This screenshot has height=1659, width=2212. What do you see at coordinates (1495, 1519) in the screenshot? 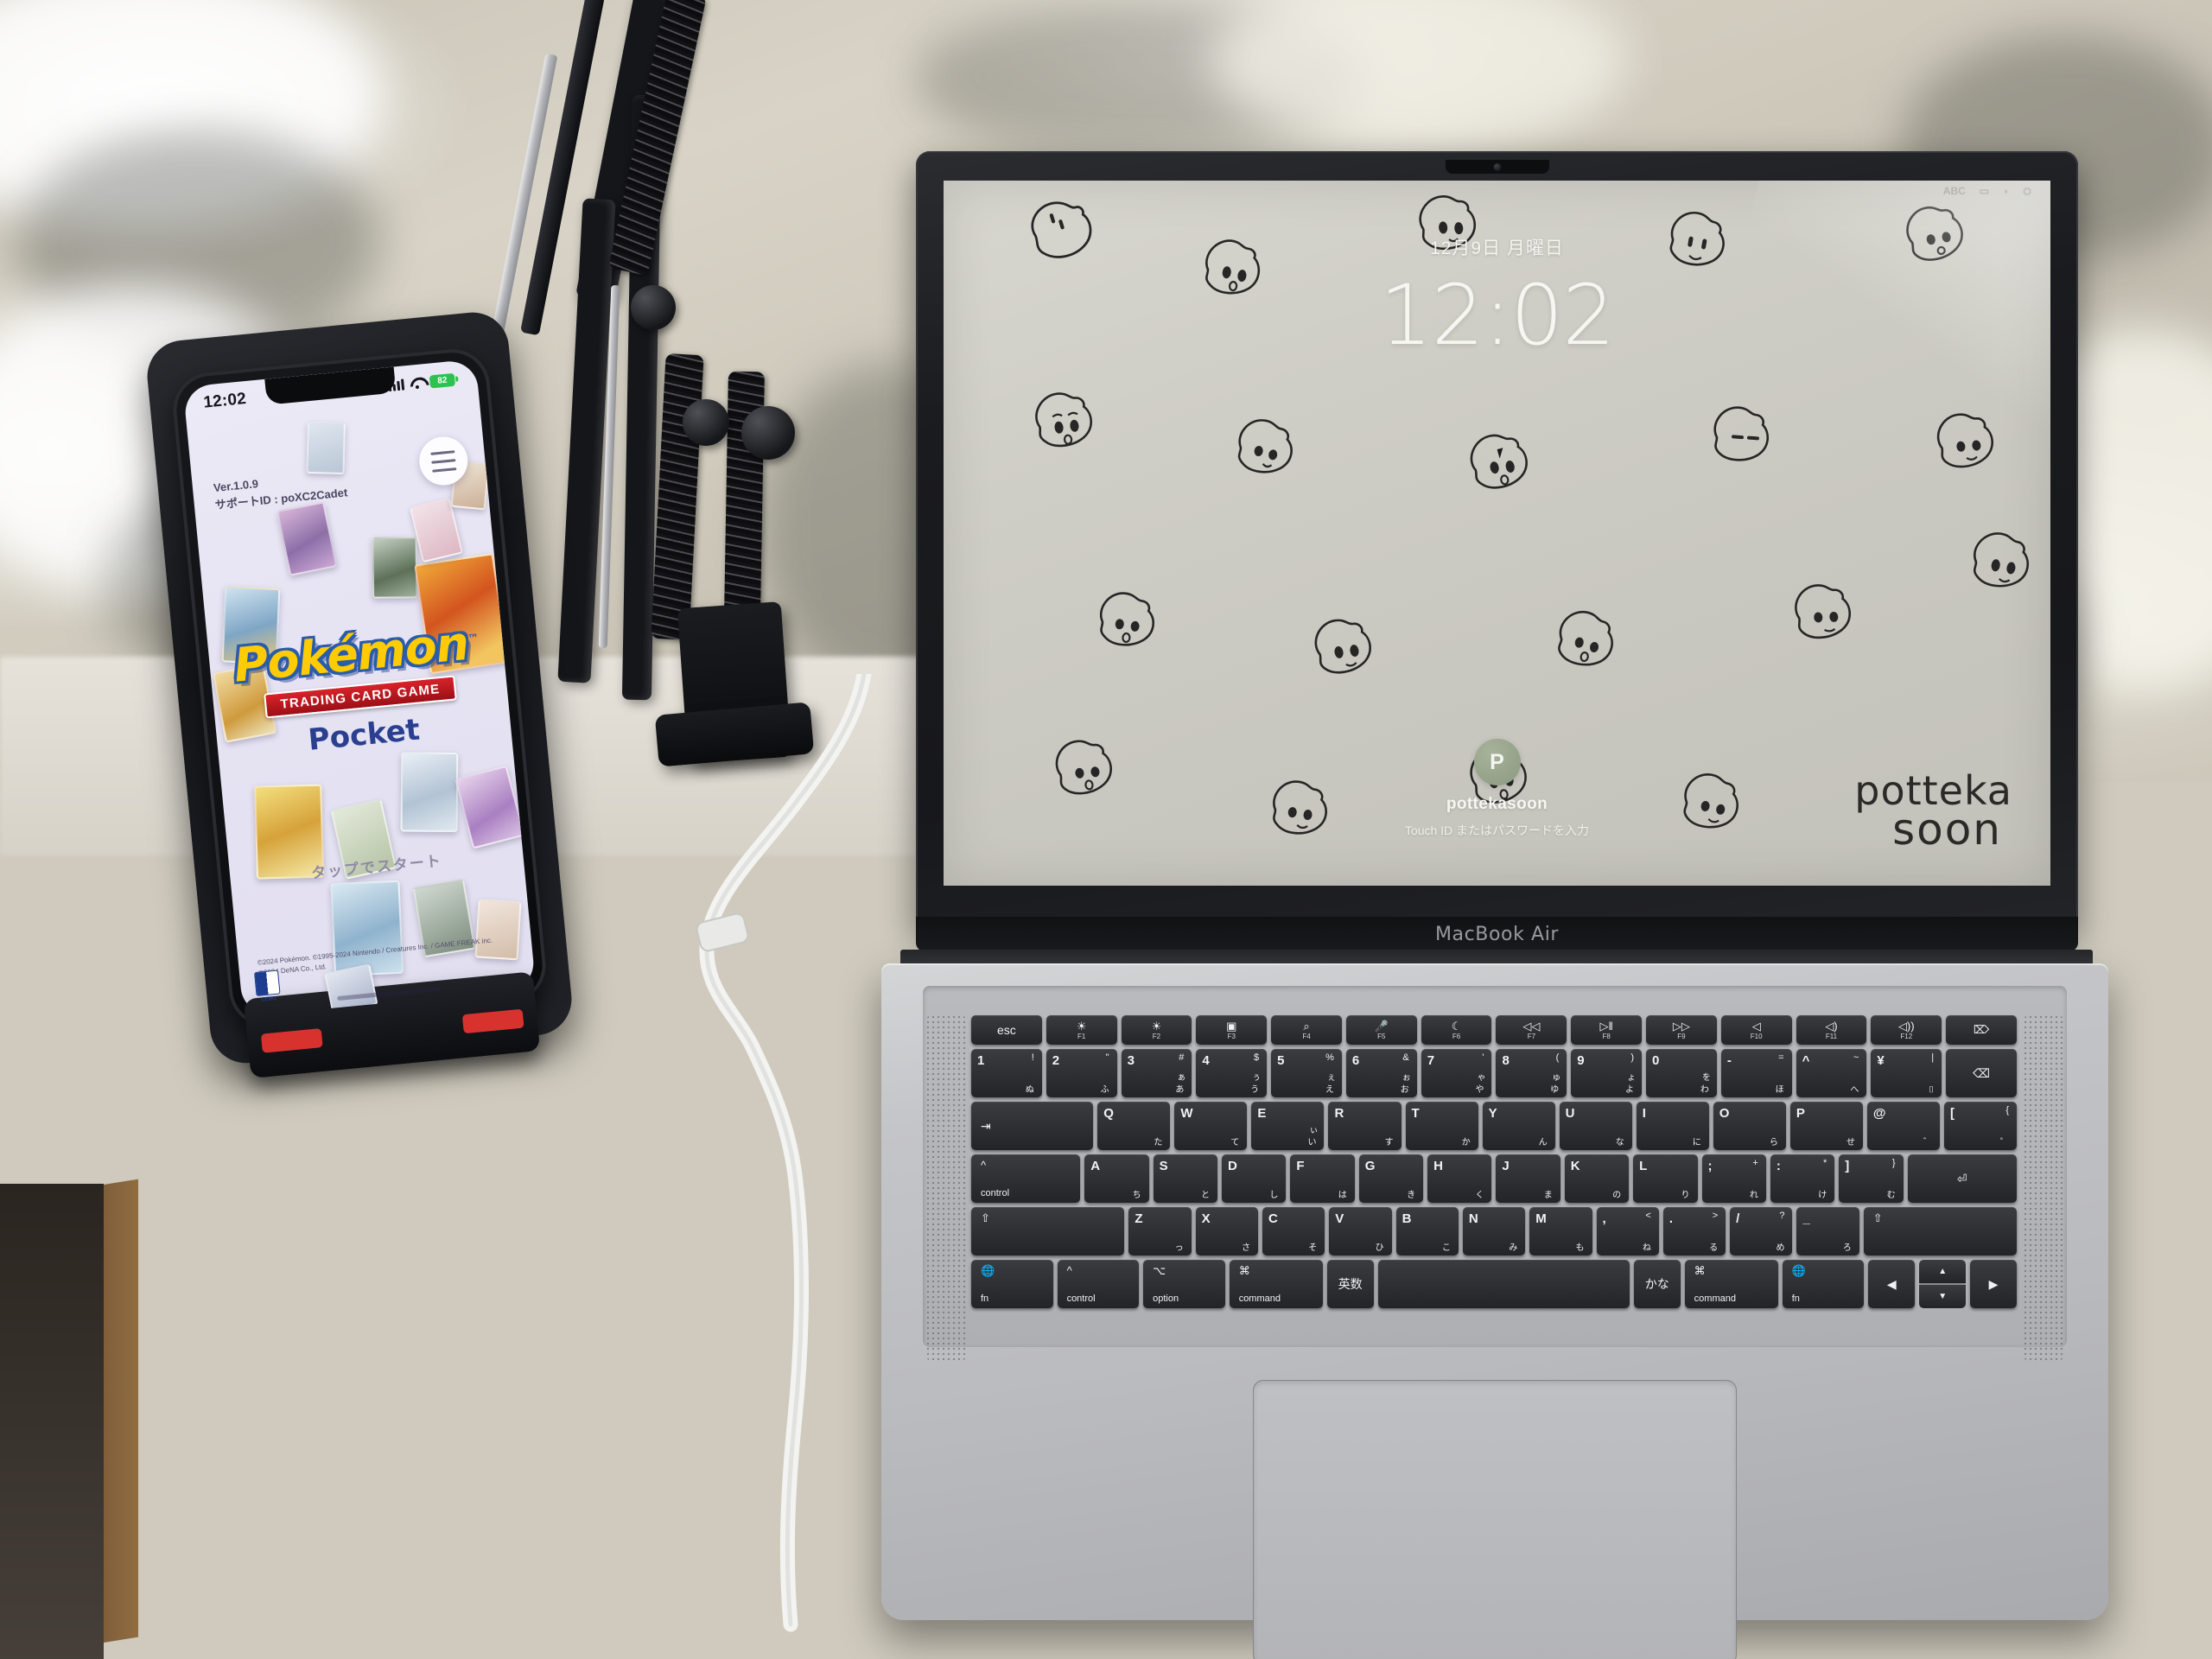
I see `trackpad` at bounding box center [1495, 1519].